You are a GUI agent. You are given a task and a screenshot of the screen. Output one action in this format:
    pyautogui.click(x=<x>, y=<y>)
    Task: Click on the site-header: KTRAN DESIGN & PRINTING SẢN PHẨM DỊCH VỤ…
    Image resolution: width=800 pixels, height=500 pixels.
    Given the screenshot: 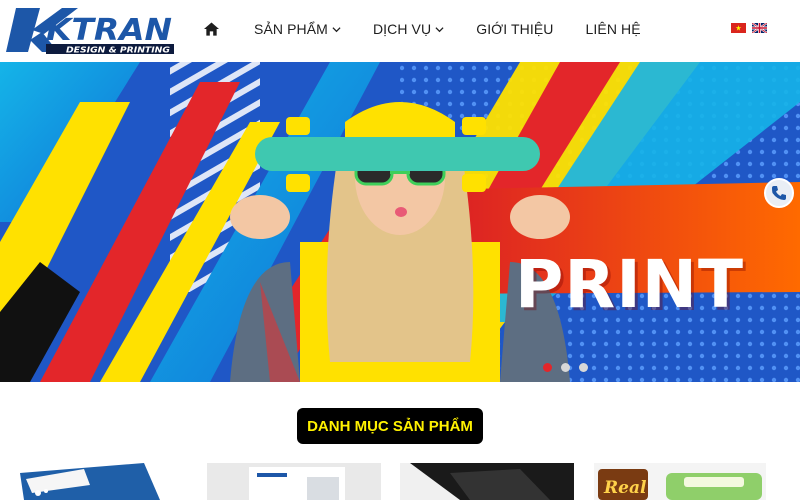 What is the action you would take?
    pyautogui.click(x=400, y=31)
    